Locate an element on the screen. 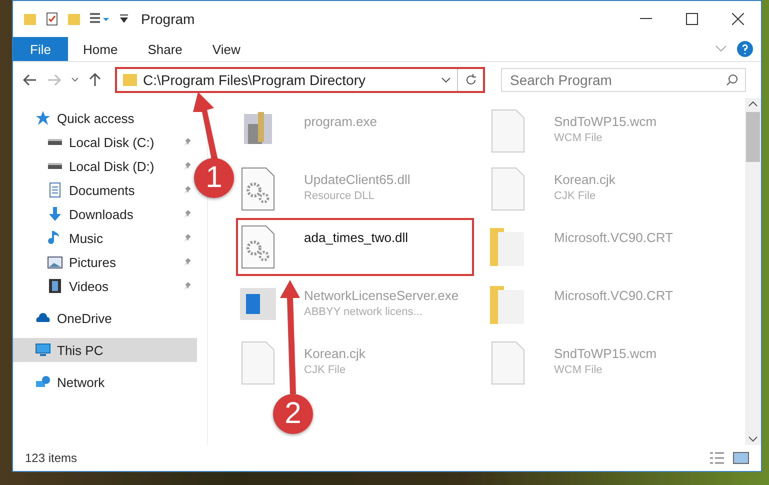 This screenshot has width=769, height=485. sidebar-label: OneDrive is located at coordinates (85, 318).